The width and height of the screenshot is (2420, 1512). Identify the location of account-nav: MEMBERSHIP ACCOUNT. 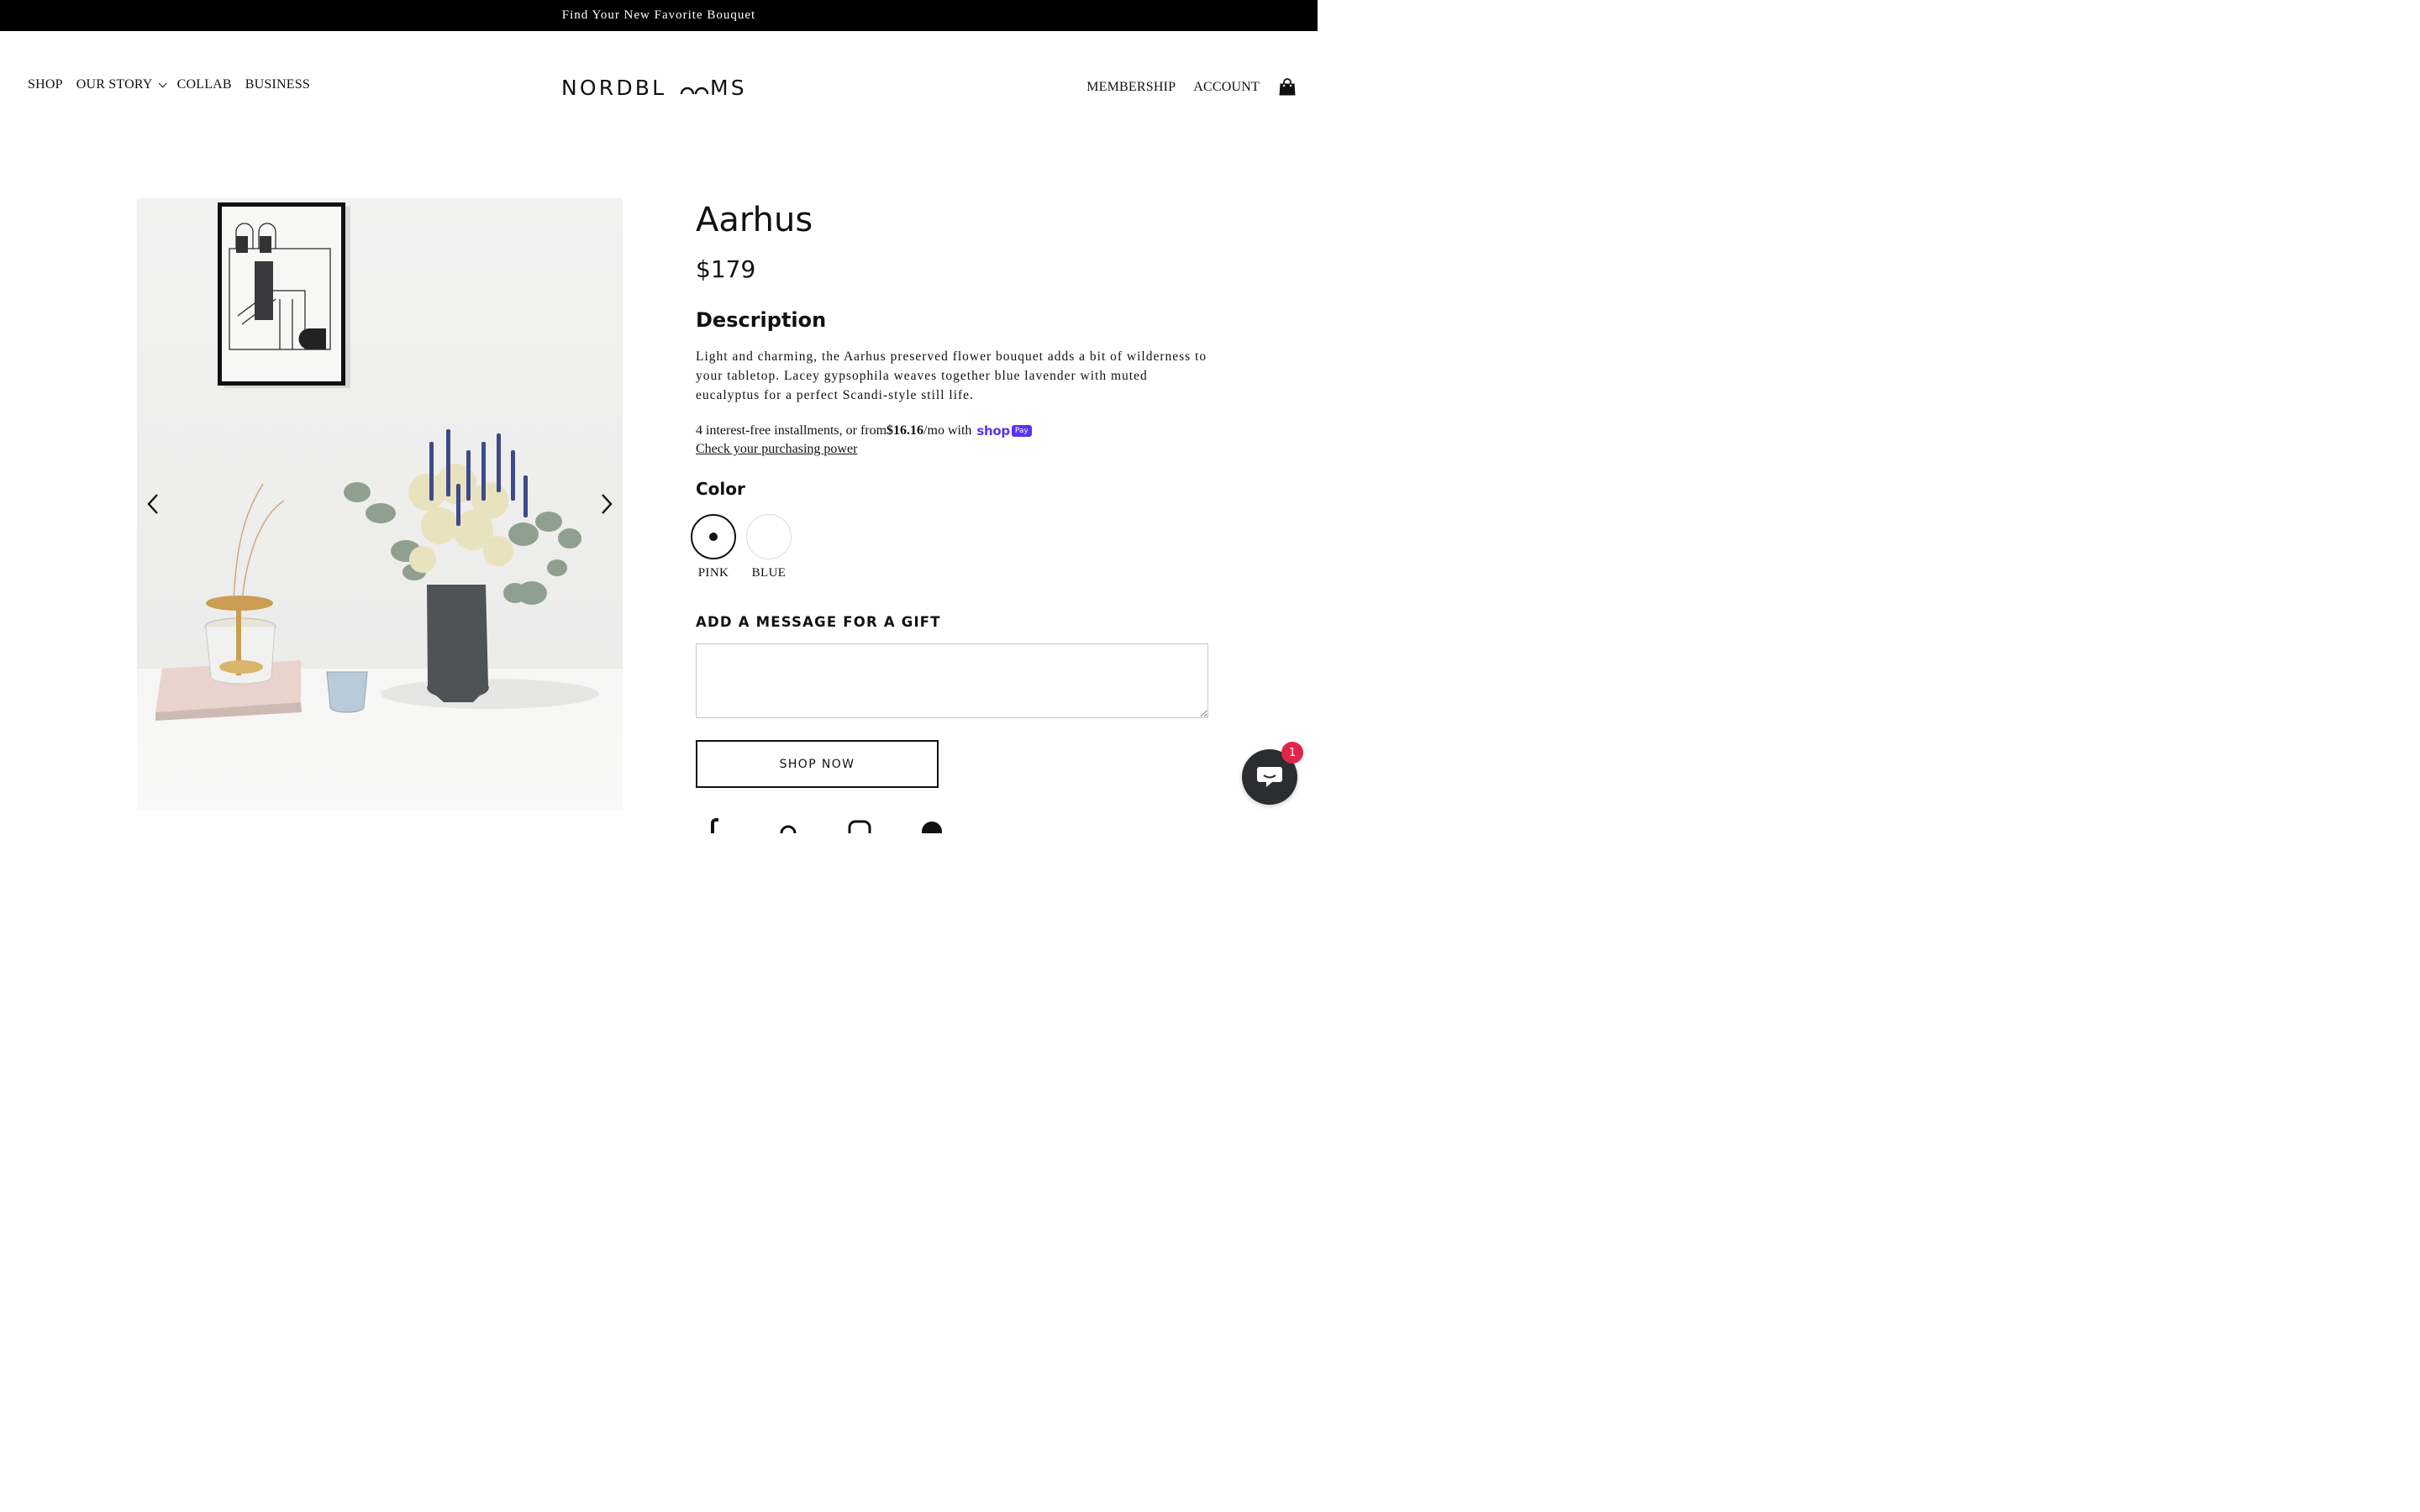
(1183, 87).